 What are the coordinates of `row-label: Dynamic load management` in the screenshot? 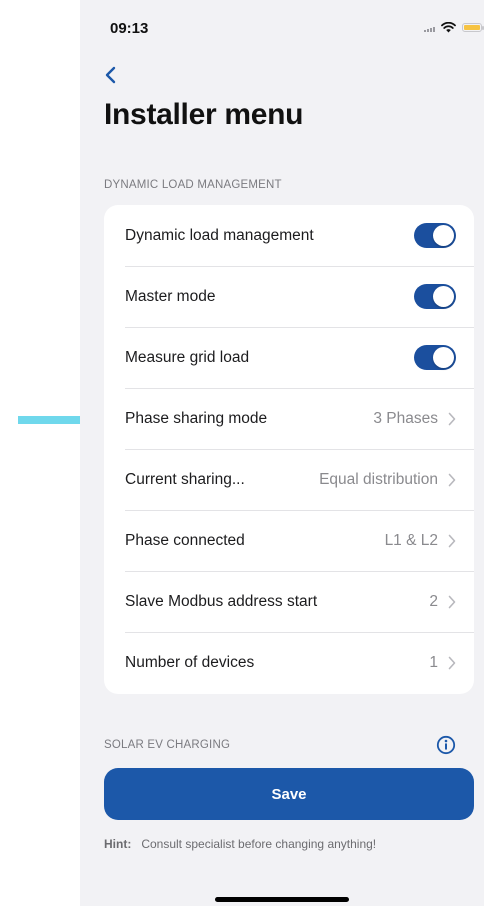 It's located at (219, 235).